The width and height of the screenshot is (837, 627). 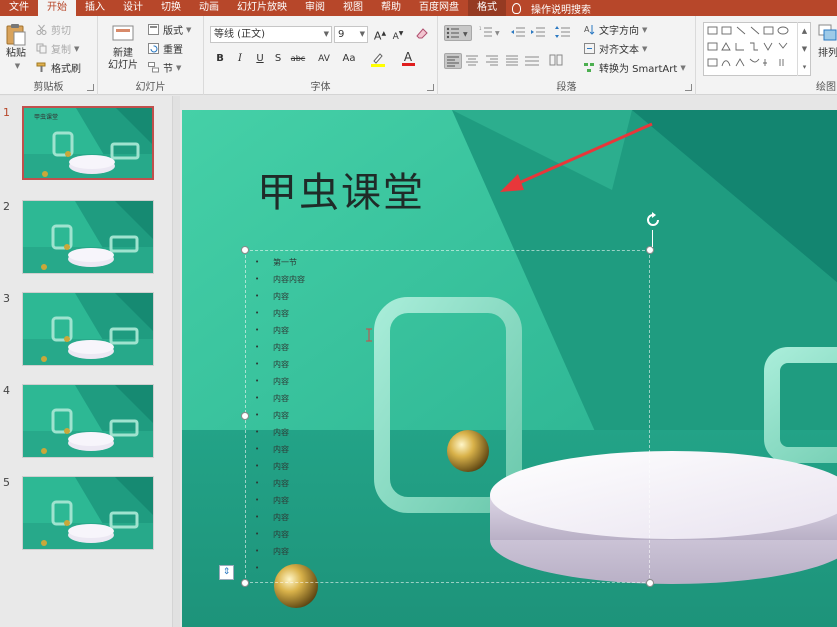 I want to click on line-spacing-button, so click(x=563, y=33).